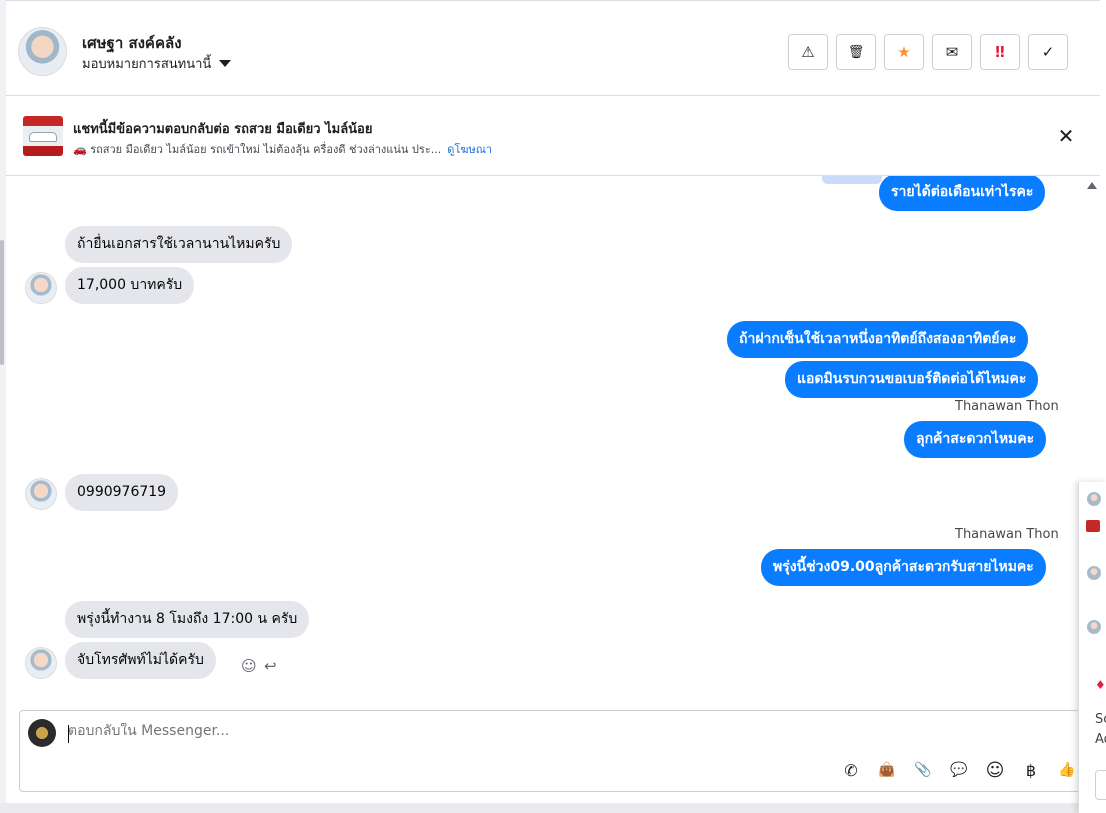 Image resolution: width=1106 pixels, height=813 pixels. I want to click on follow-up-button: ‼, so click(1000, 52).